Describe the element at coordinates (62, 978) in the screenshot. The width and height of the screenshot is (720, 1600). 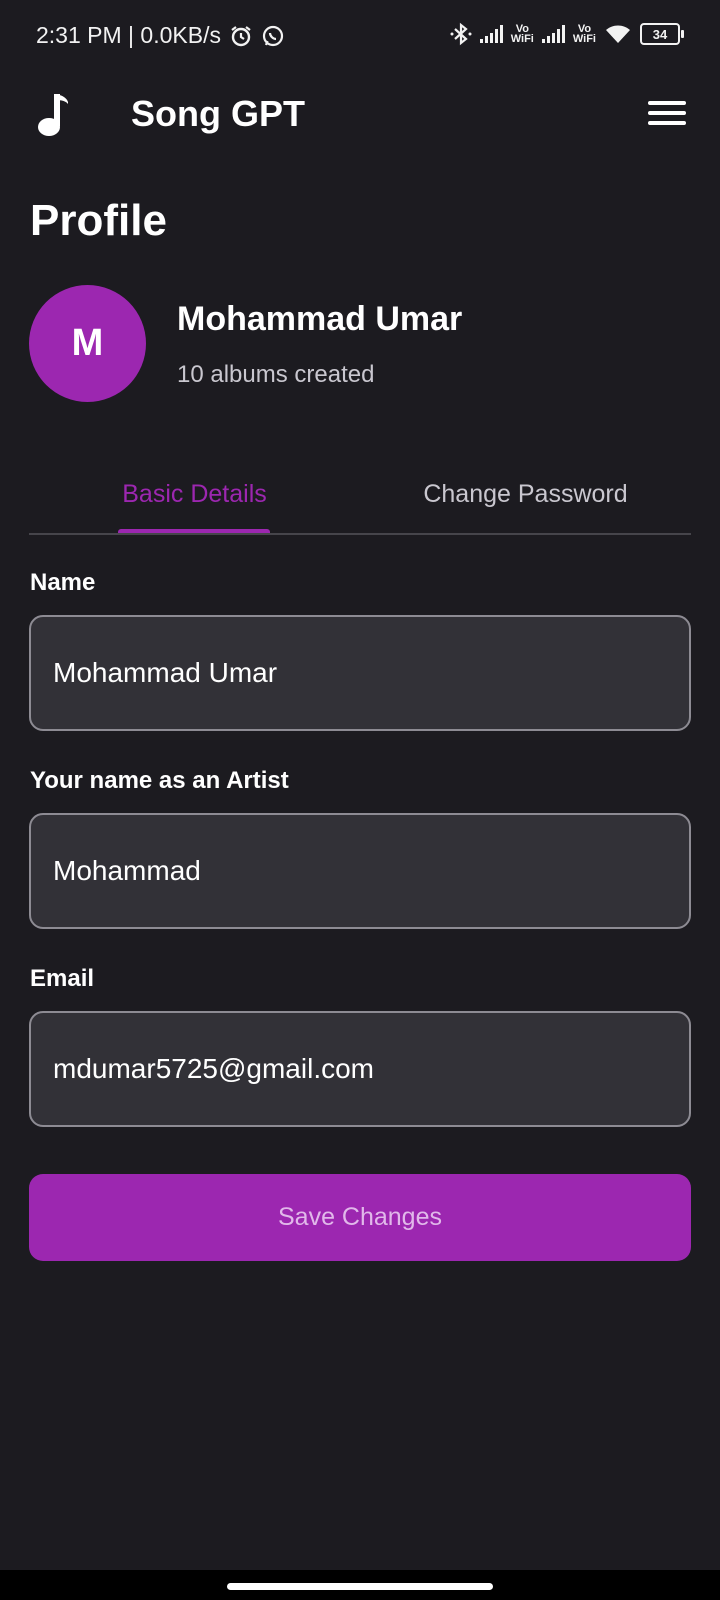
I see `email-label: Email` at that location.